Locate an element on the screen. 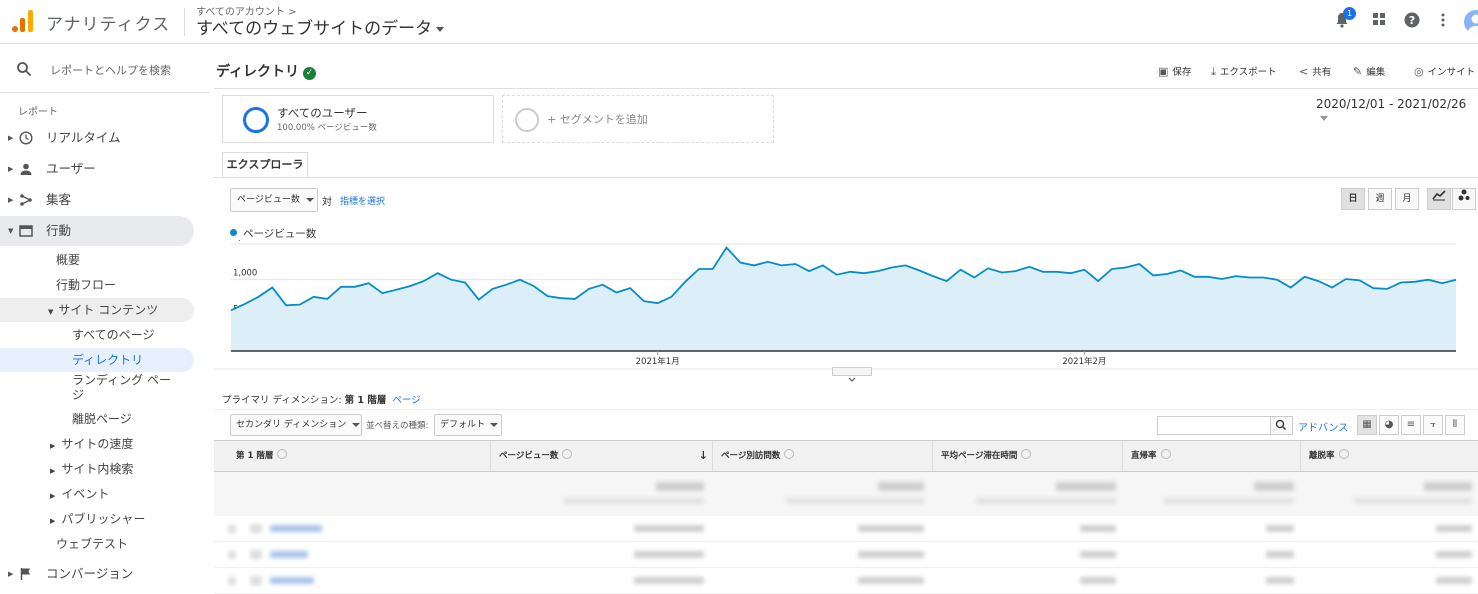  save-button: ▣保存 is located at coordinates (1174, 71).